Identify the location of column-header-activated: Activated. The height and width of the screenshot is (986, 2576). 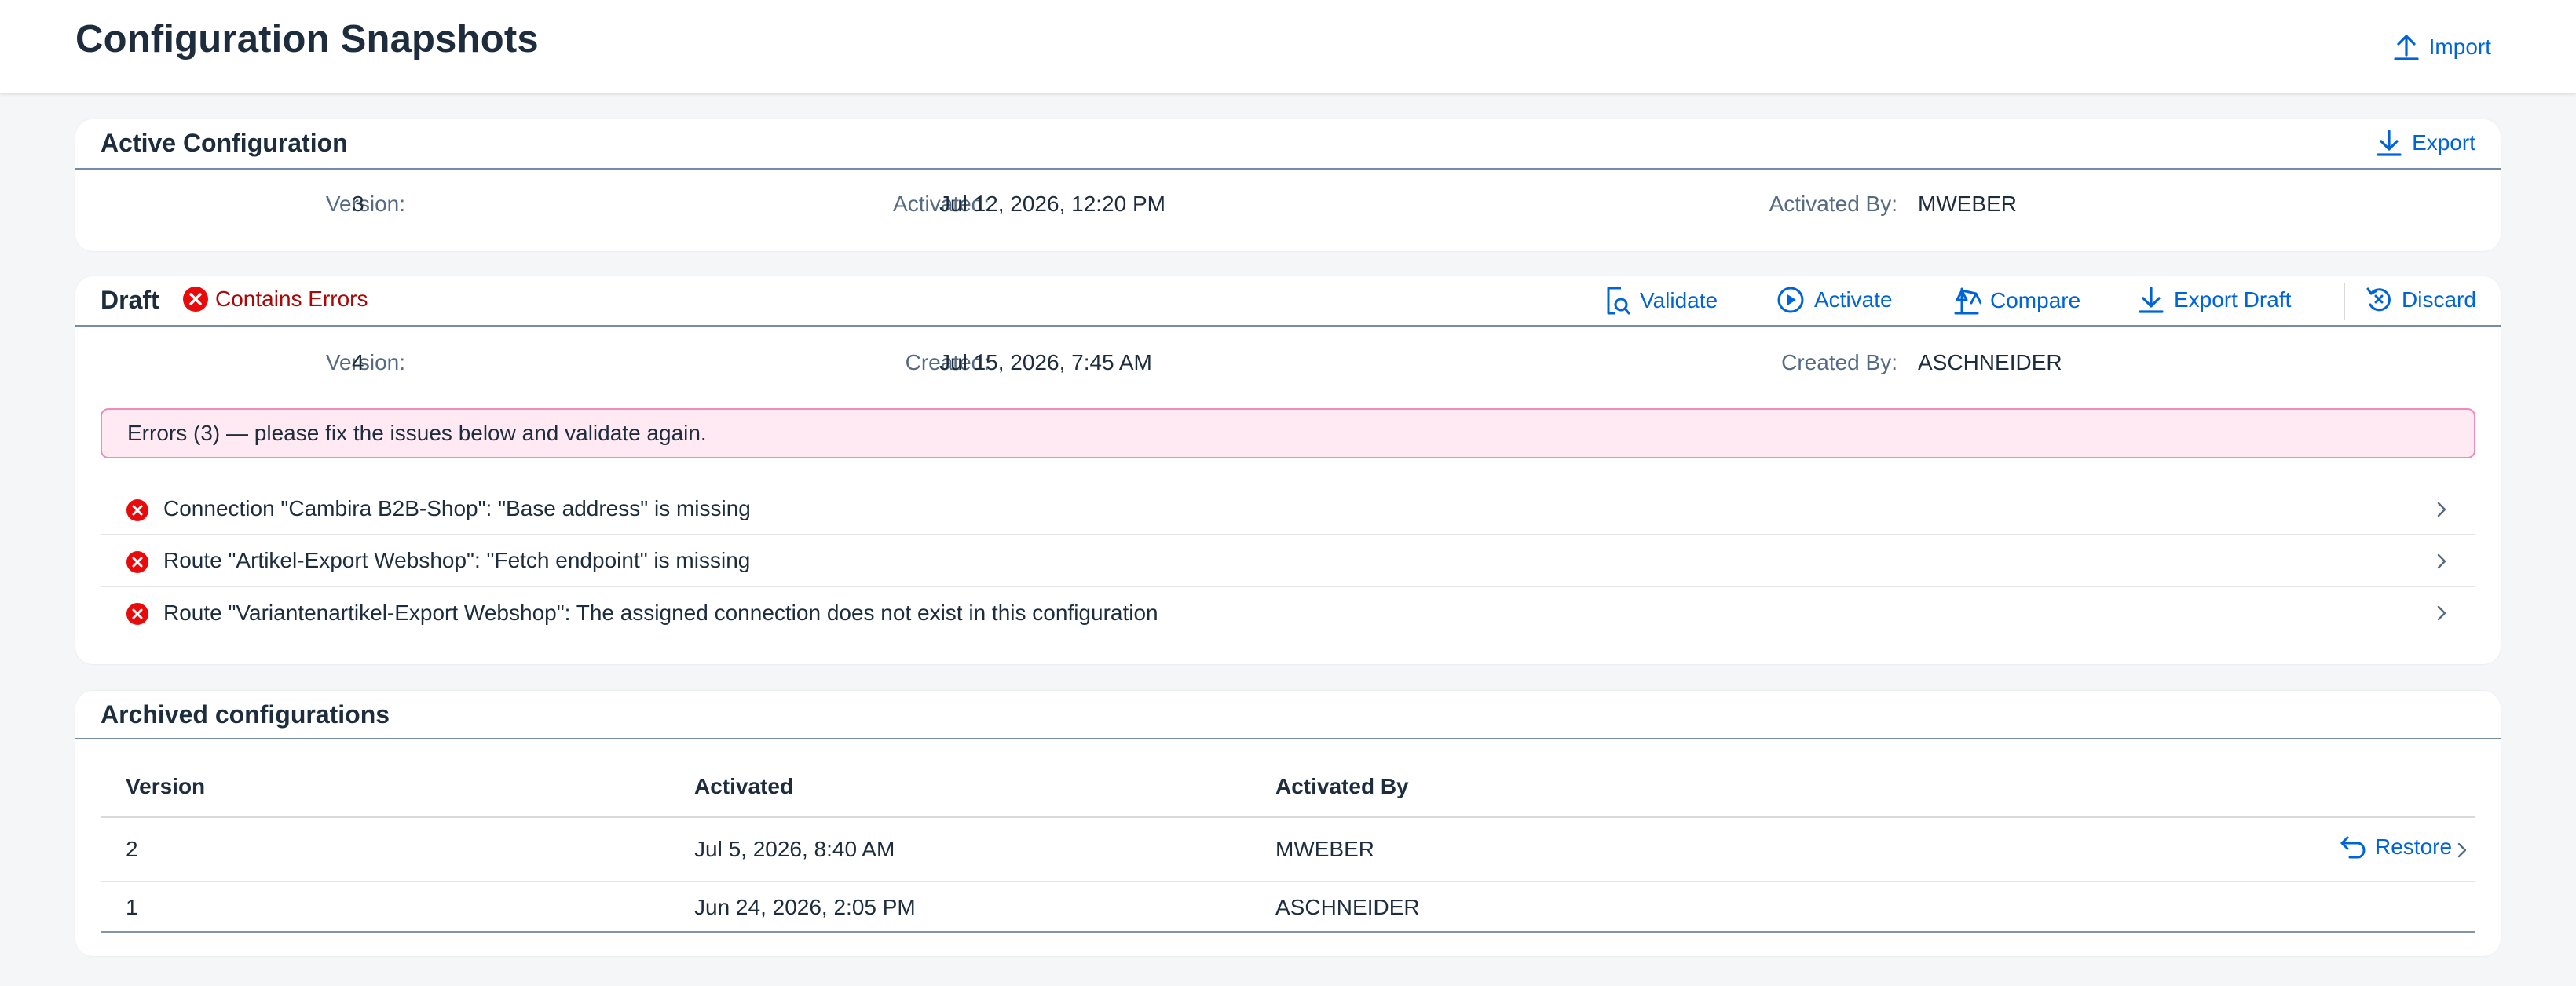
(744, 786).